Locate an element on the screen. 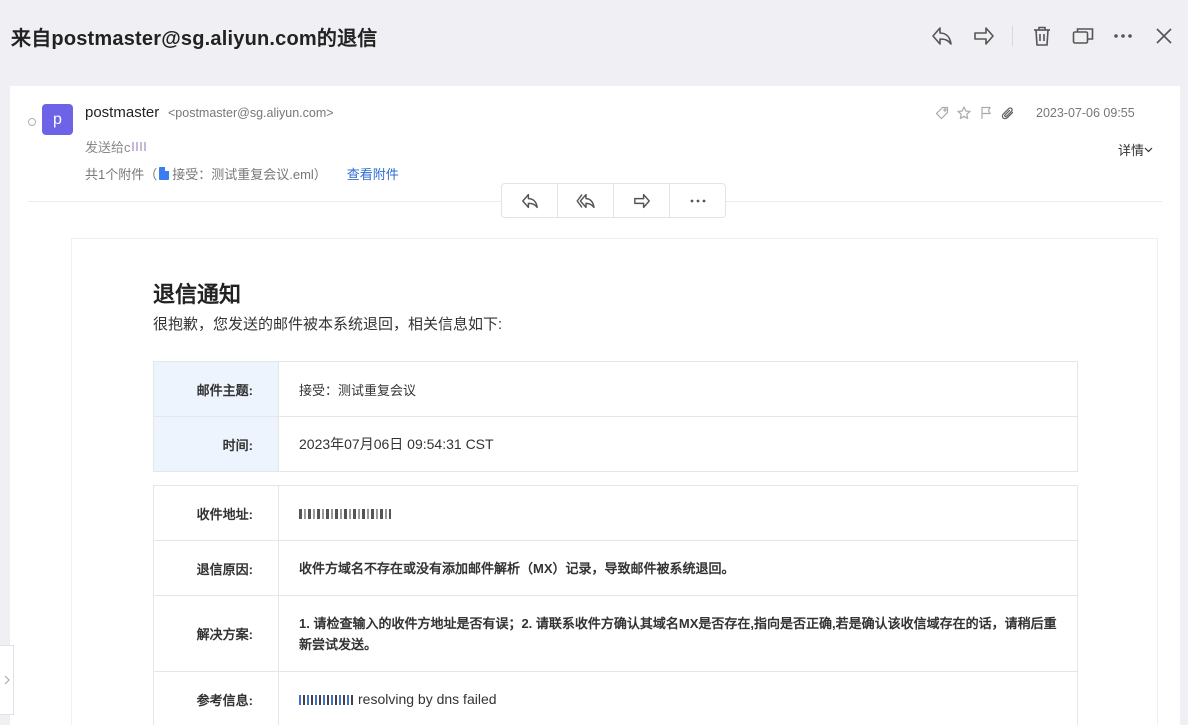 Image resolution: width=1188 pixels, height=725 pixels. table-row: 邮件主题: 接受：测试重复会议 is located at coordinates (615, 389).